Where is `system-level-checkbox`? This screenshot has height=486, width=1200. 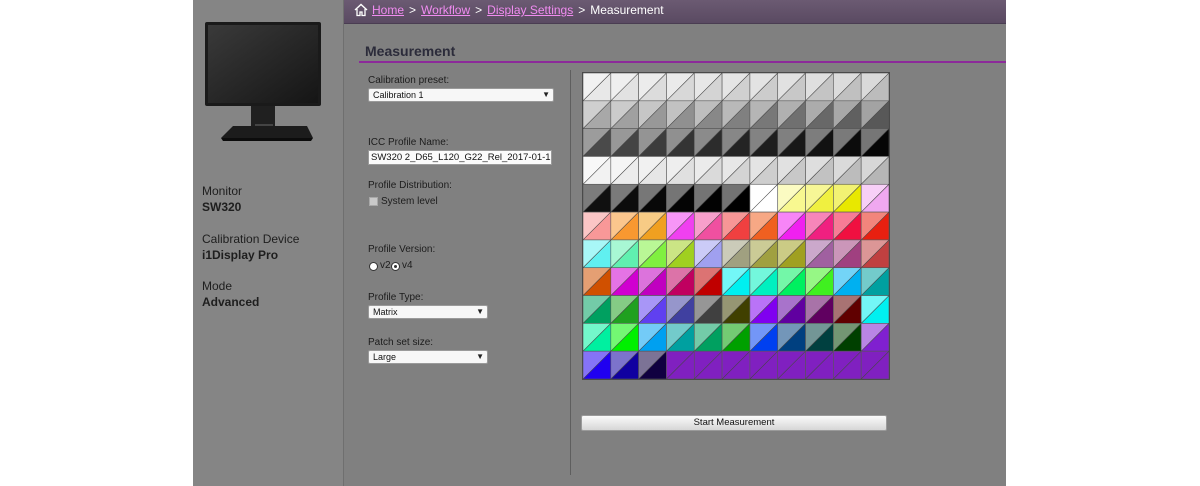 system-level-checkbox is located at coordinates (373, 201).